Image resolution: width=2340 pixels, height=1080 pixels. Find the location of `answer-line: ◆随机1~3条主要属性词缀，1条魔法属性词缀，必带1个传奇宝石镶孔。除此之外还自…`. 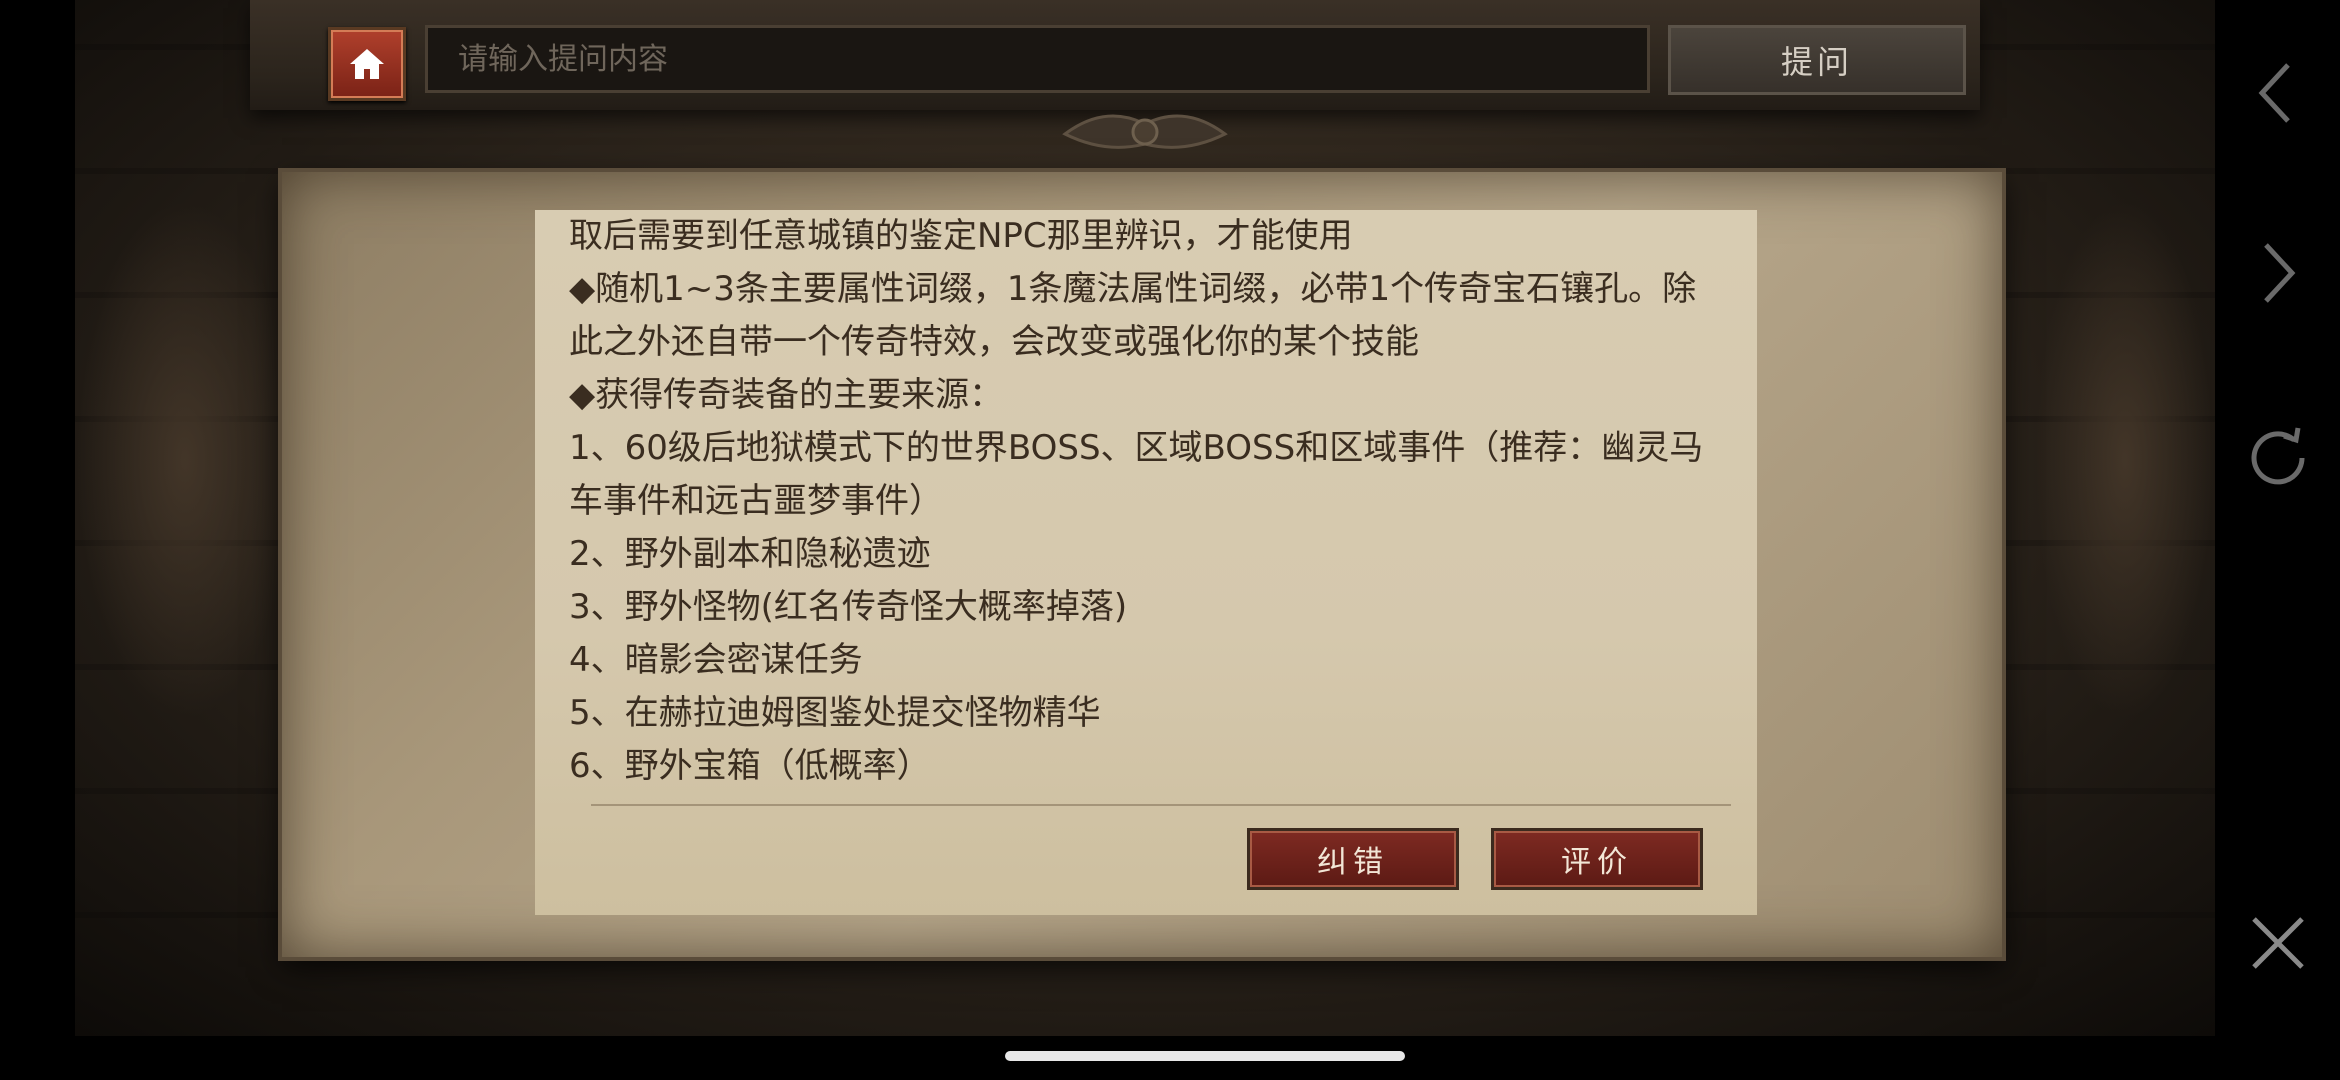

answer-line: ◆随机1~3条主要属性词缀，1条魔法属性词缀，必带1个传奇宝石镶孔。除此之外还自… is located at coordinates (1133, 315).